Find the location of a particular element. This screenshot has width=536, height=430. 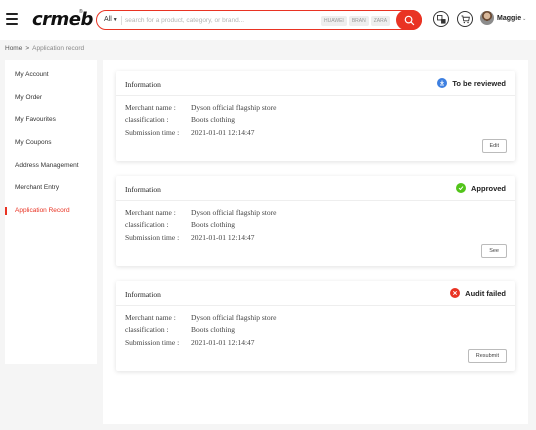

logo: crmeb is located at coordinates (62, 19).